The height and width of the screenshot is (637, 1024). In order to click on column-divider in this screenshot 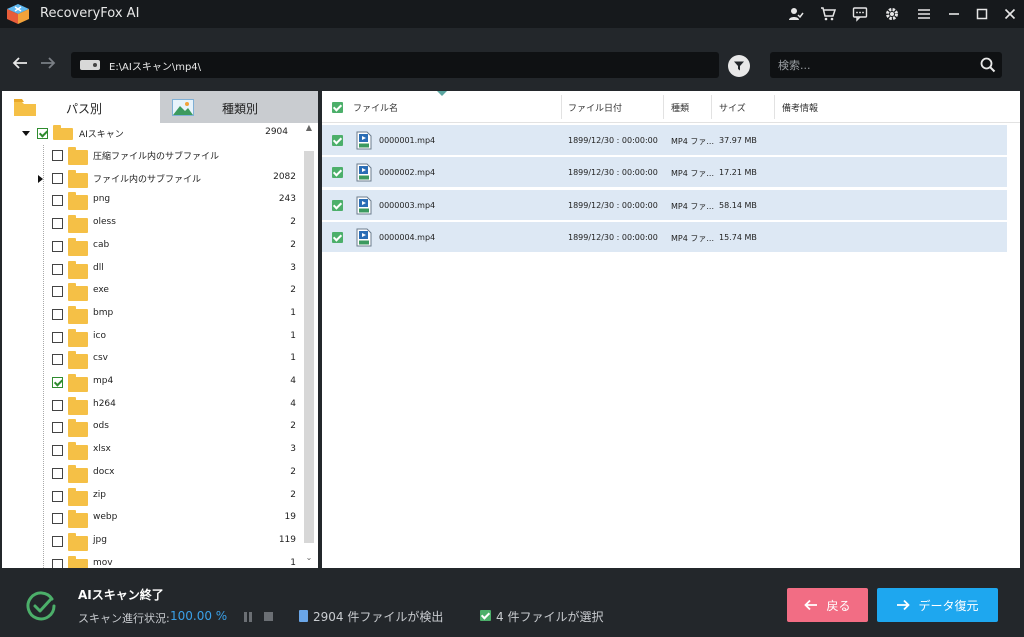, I will do `click(711, 107)`.